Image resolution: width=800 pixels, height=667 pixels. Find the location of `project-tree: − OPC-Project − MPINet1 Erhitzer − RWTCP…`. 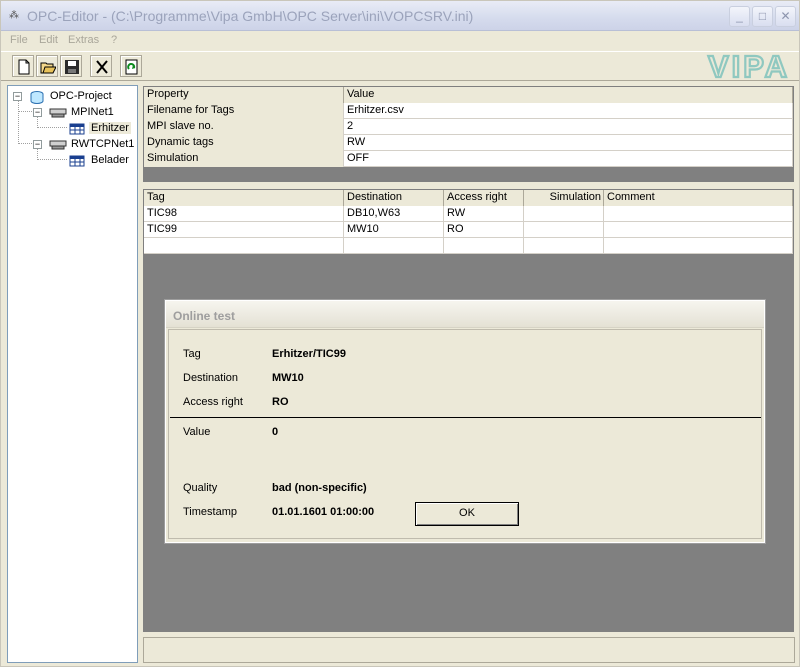

project-tree: − OPC-Project − MPINet1 Erhitzer − RWTCP… is located at coordinates (72, 374).